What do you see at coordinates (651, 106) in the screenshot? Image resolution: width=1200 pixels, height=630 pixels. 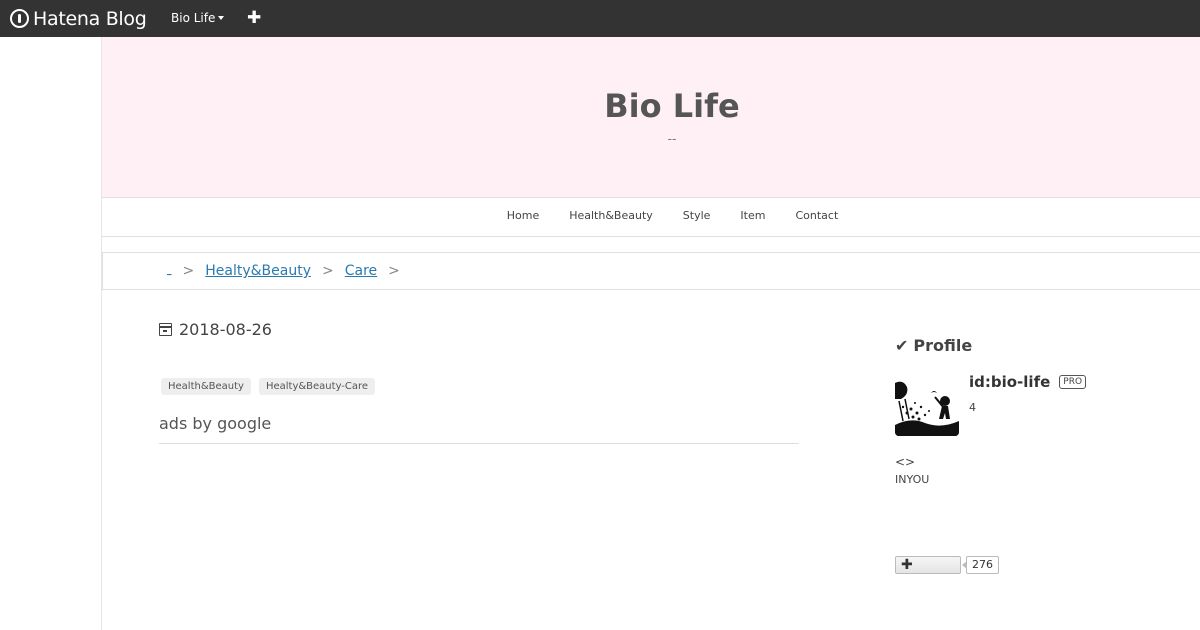 I see `blog-title: Bio Life` at bounding box center [651, 106].